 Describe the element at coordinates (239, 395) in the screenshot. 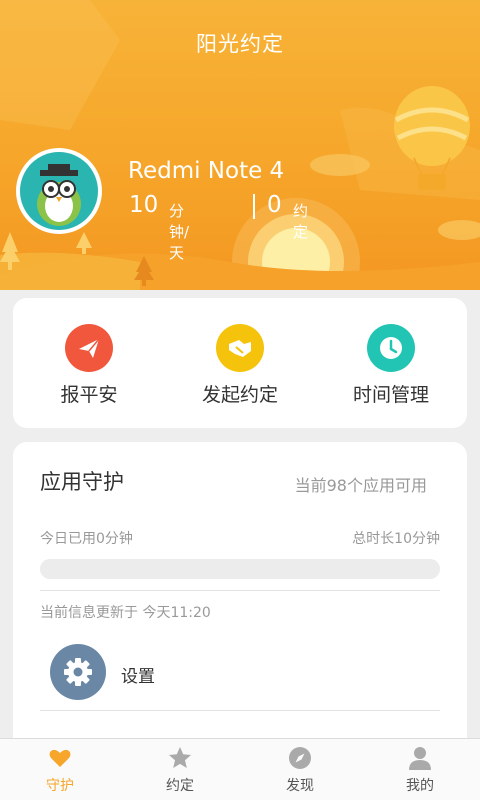

I see `create-appointment-label: 发起约定` at that location.